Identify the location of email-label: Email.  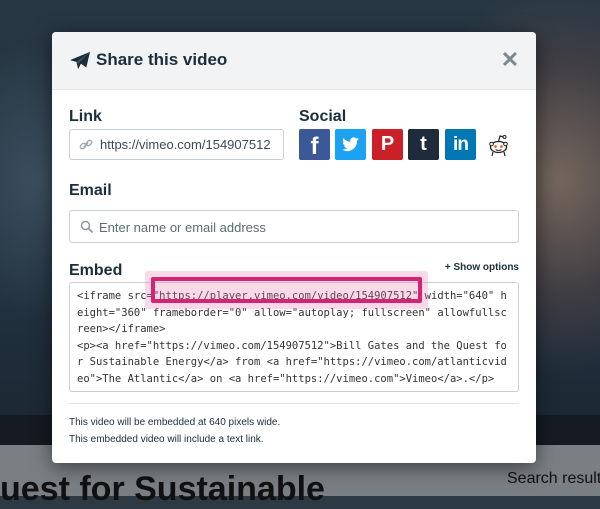
(90, 190).